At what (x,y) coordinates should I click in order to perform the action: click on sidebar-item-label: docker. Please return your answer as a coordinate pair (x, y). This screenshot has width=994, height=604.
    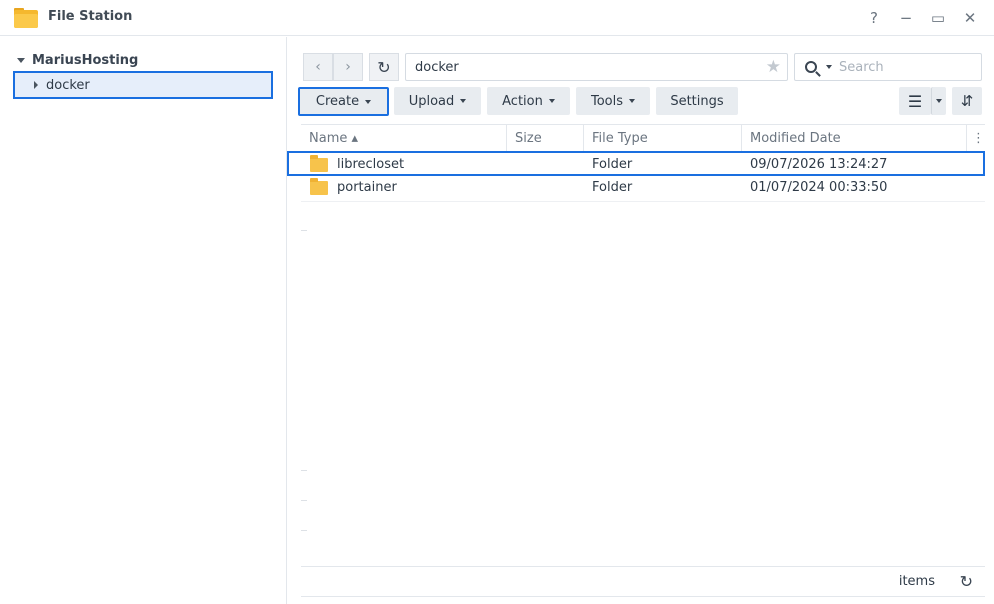
    Looking at the image, I should click on (68, 85).